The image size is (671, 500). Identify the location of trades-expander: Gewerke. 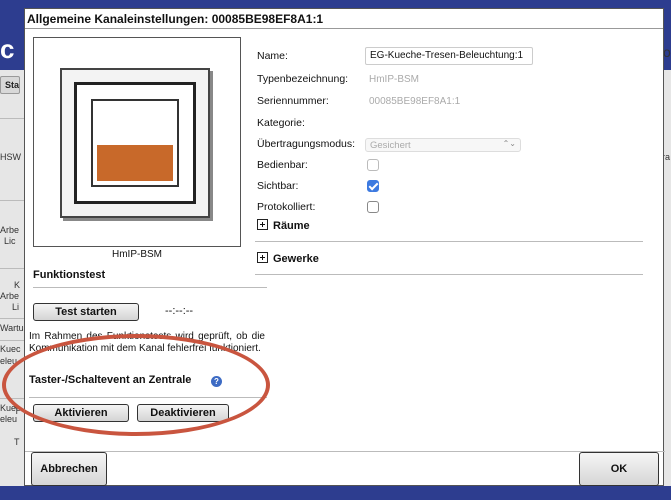
(288, 258).